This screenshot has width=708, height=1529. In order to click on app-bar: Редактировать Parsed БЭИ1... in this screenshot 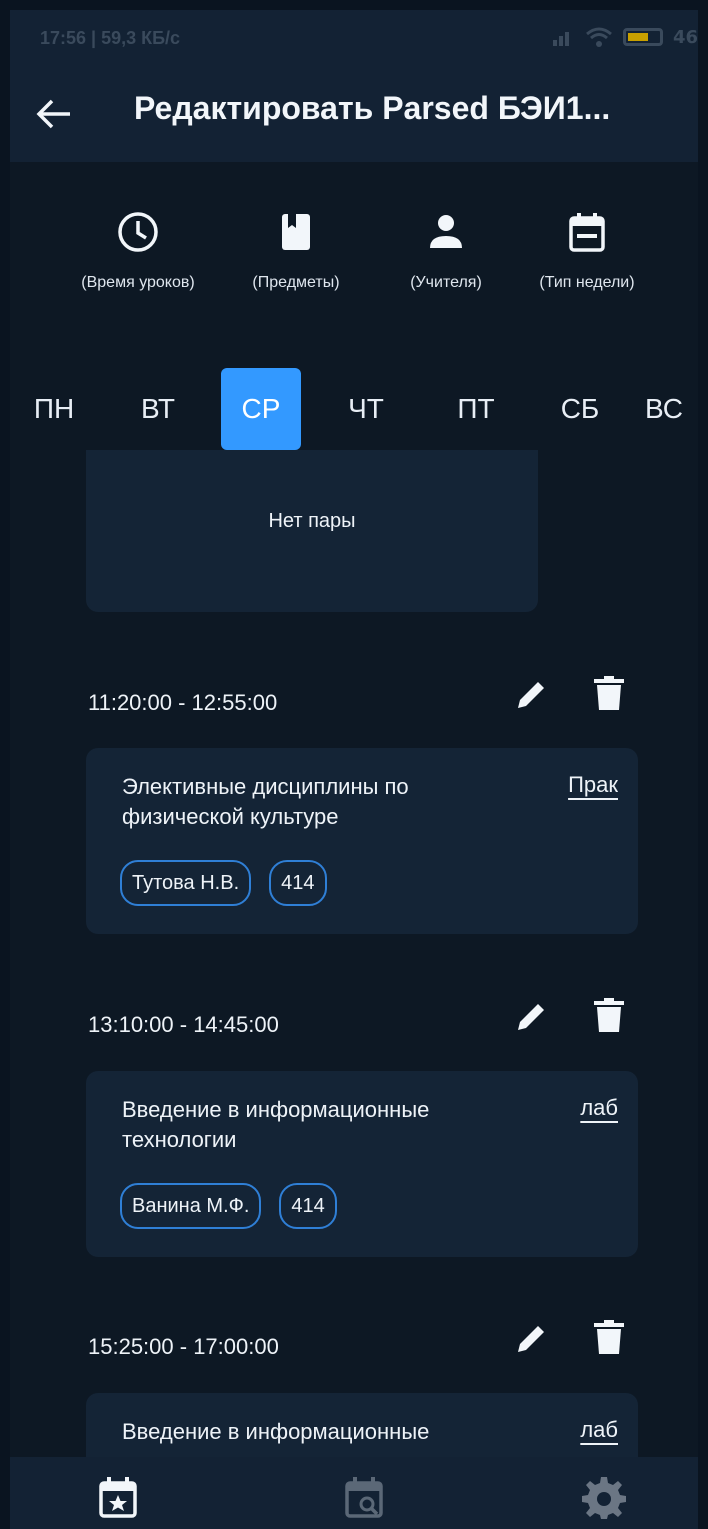, I will do `click(354, 115)`.